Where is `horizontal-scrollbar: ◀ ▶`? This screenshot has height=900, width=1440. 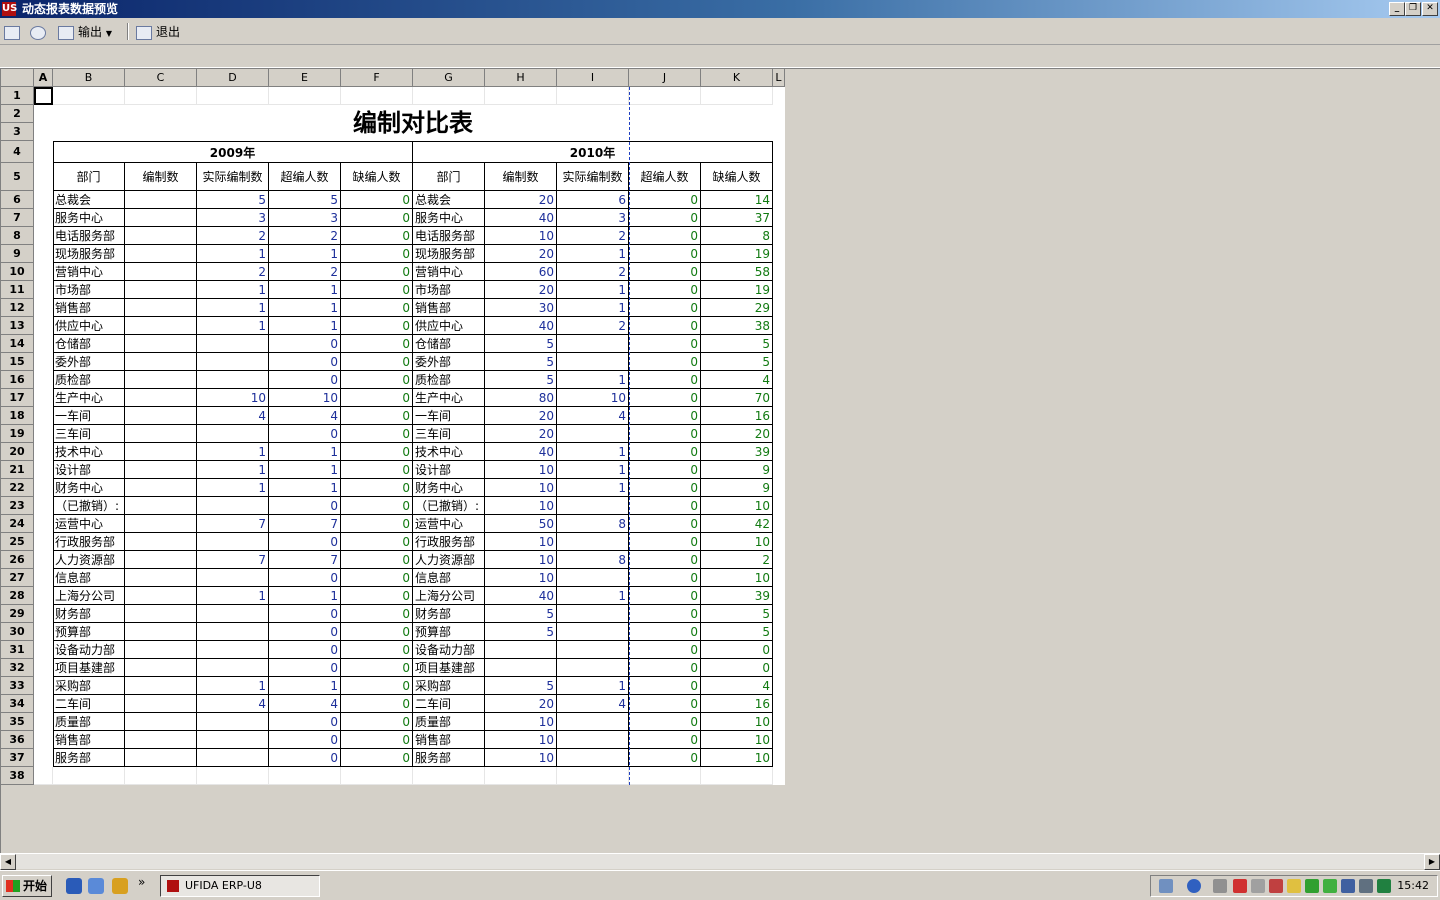
horizontal-scrollbar: ◀ ▶ is located at coordinates (720, 861).